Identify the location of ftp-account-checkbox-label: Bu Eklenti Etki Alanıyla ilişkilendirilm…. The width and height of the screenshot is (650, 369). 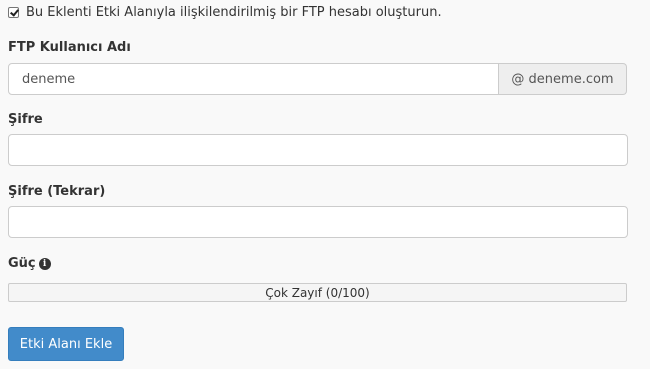
(234, 12).